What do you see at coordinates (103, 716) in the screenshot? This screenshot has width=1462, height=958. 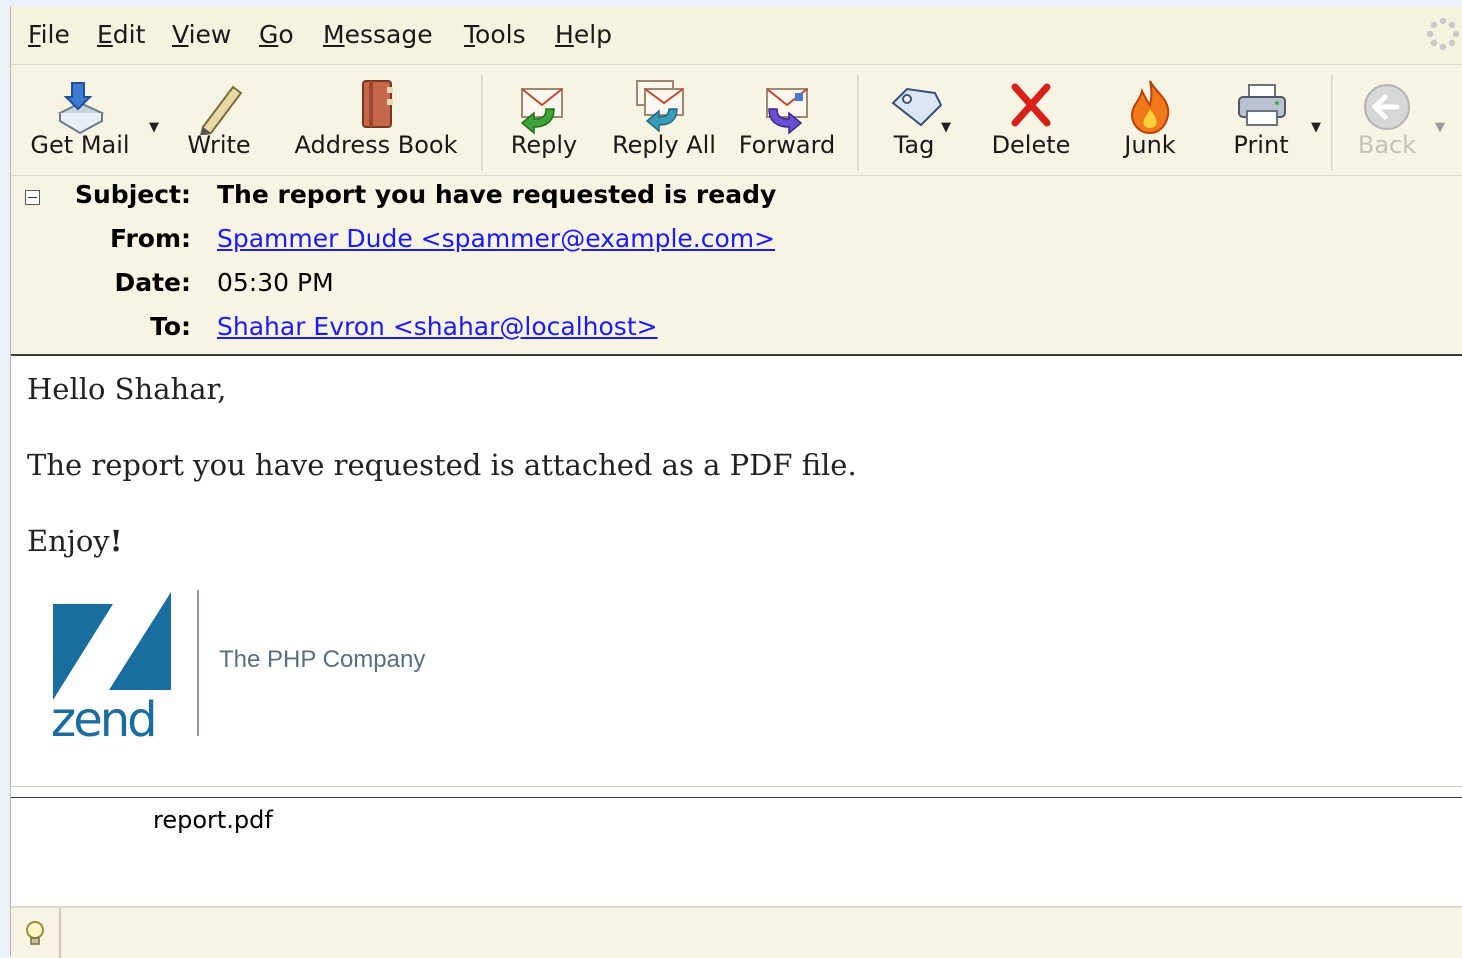 I see `svg-text: zend` at bounding box center [103, 716].